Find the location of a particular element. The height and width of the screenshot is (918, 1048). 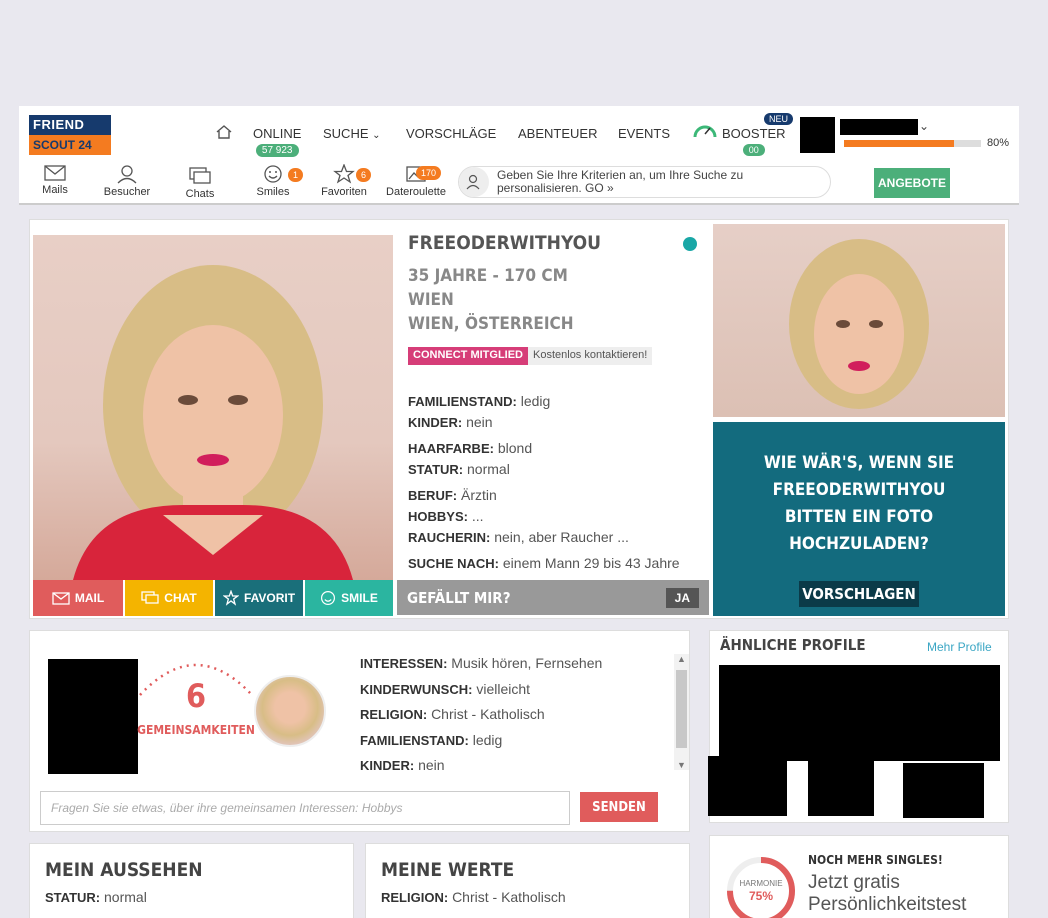

common-count: 6 is located at coordinates (196, 696).